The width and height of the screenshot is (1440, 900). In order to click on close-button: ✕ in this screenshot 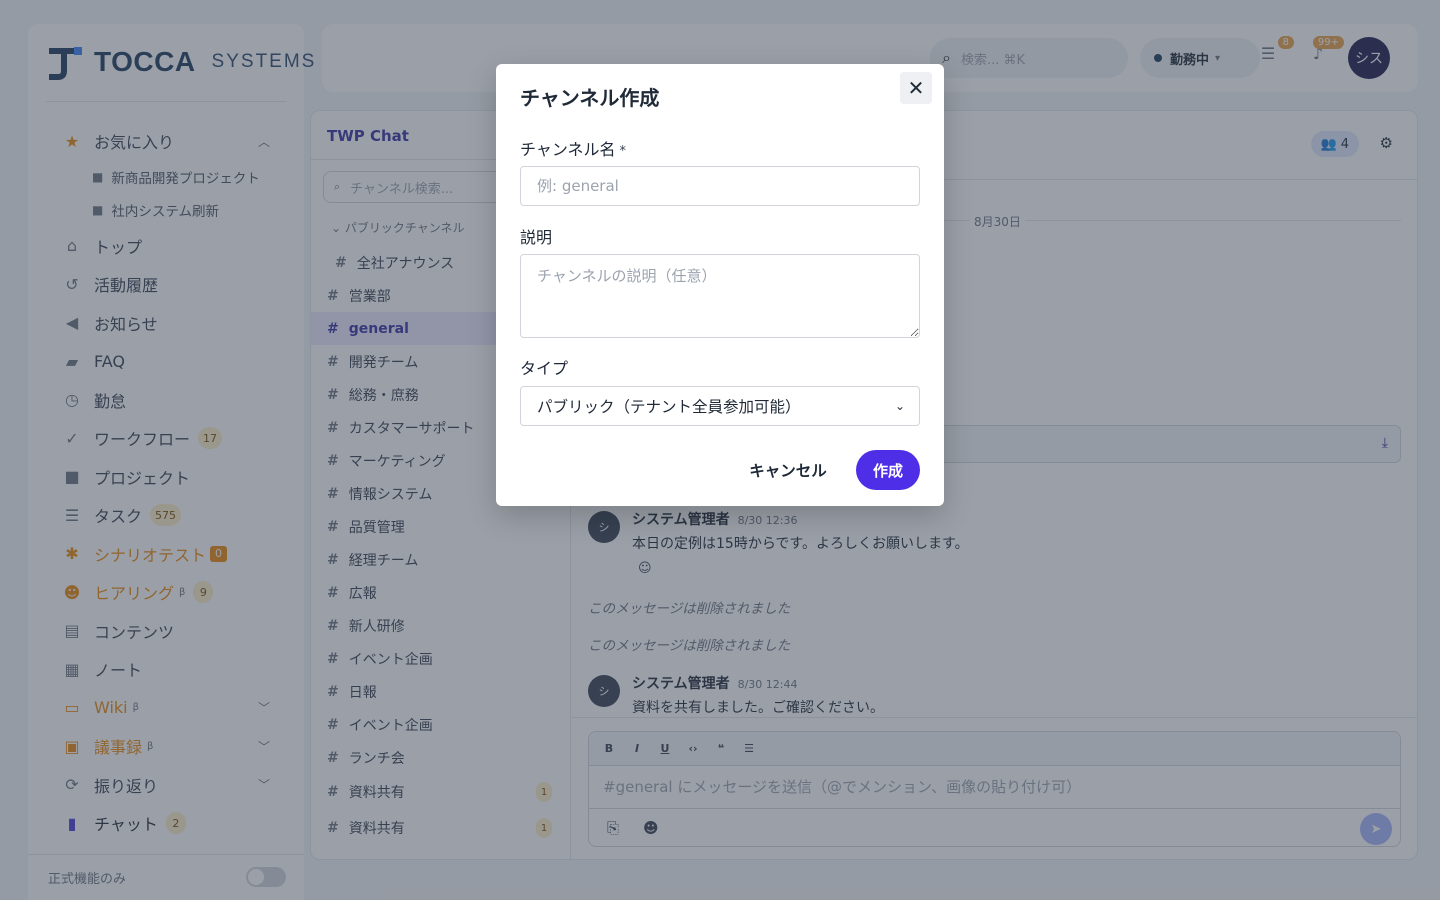, I will do `click(916, 88)`.